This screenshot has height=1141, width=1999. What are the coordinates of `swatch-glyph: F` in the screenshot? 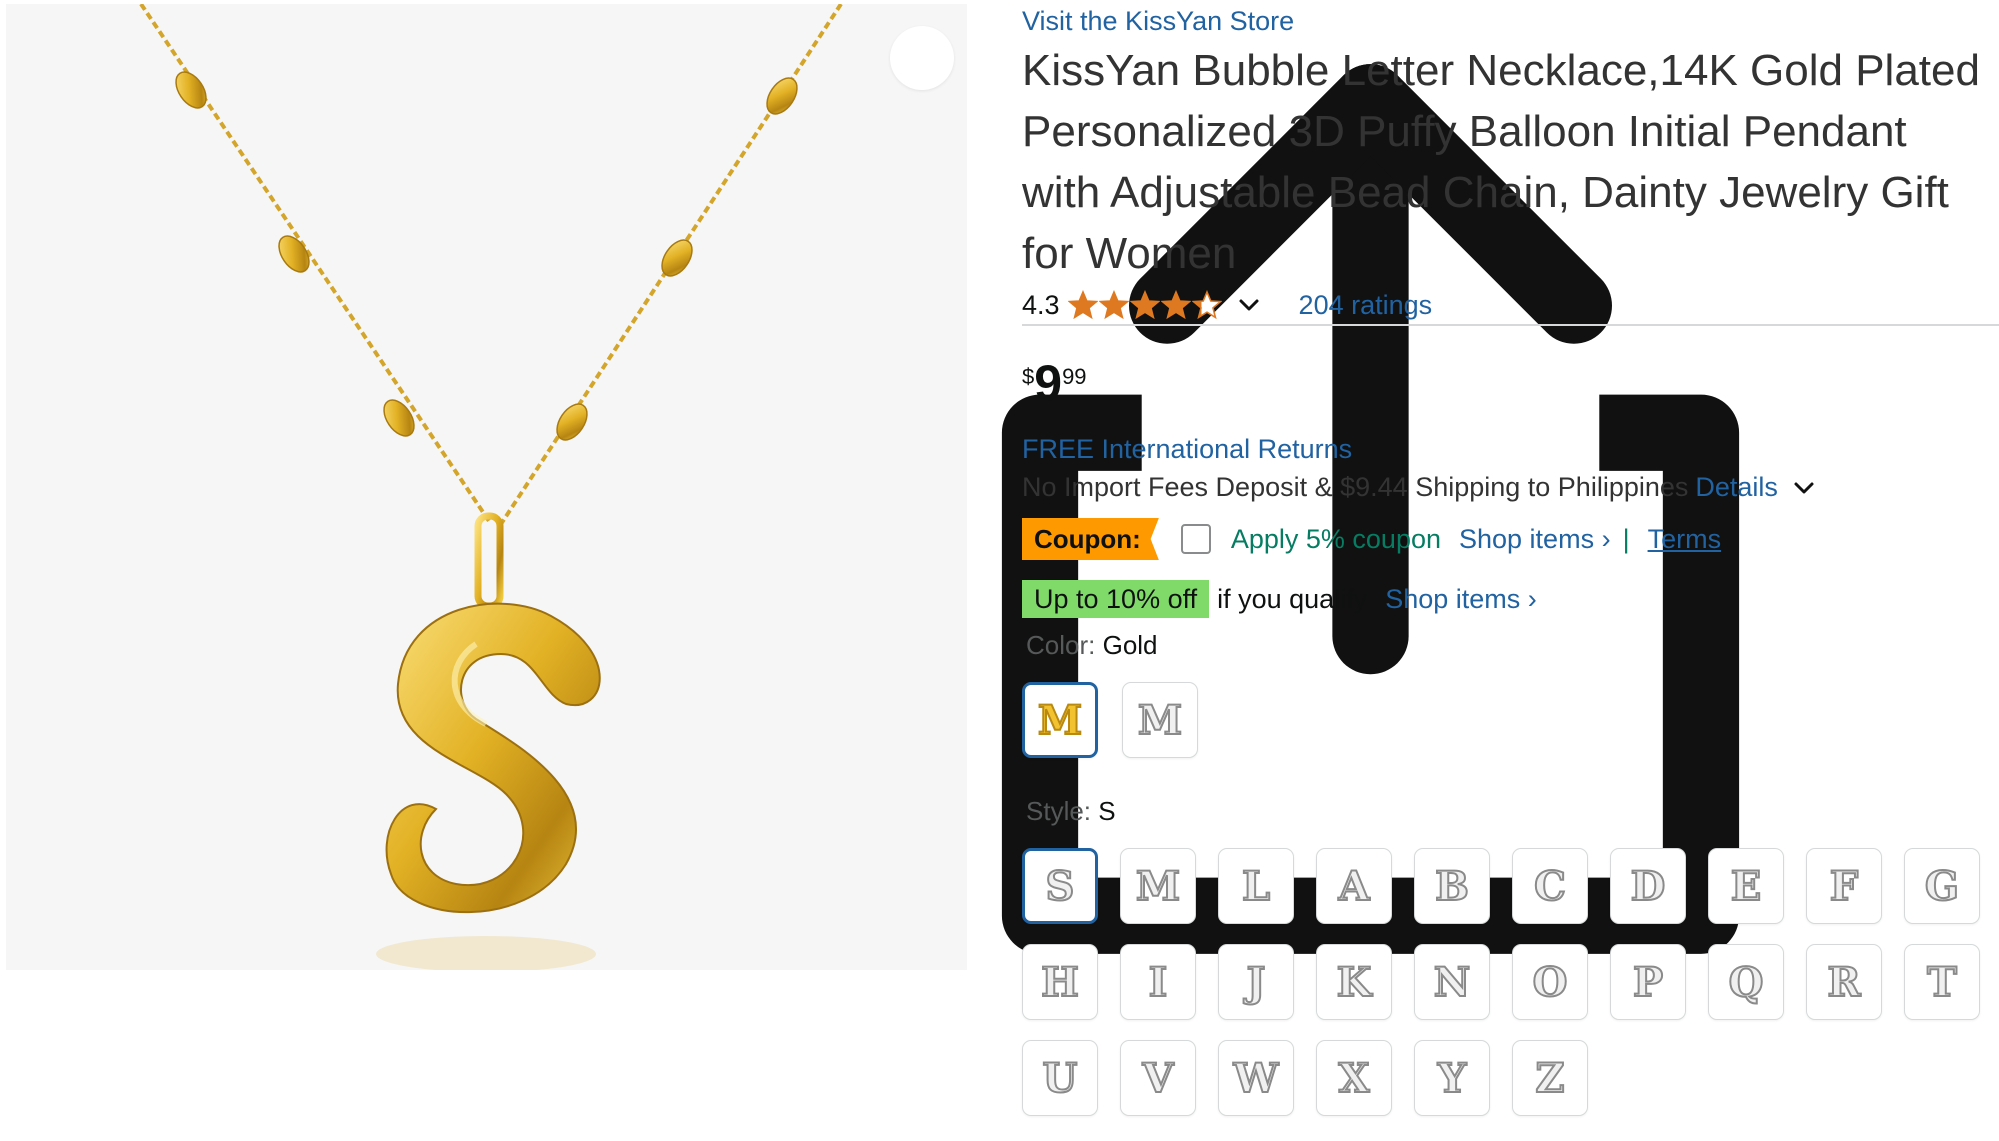 It's located at (1844, 886).